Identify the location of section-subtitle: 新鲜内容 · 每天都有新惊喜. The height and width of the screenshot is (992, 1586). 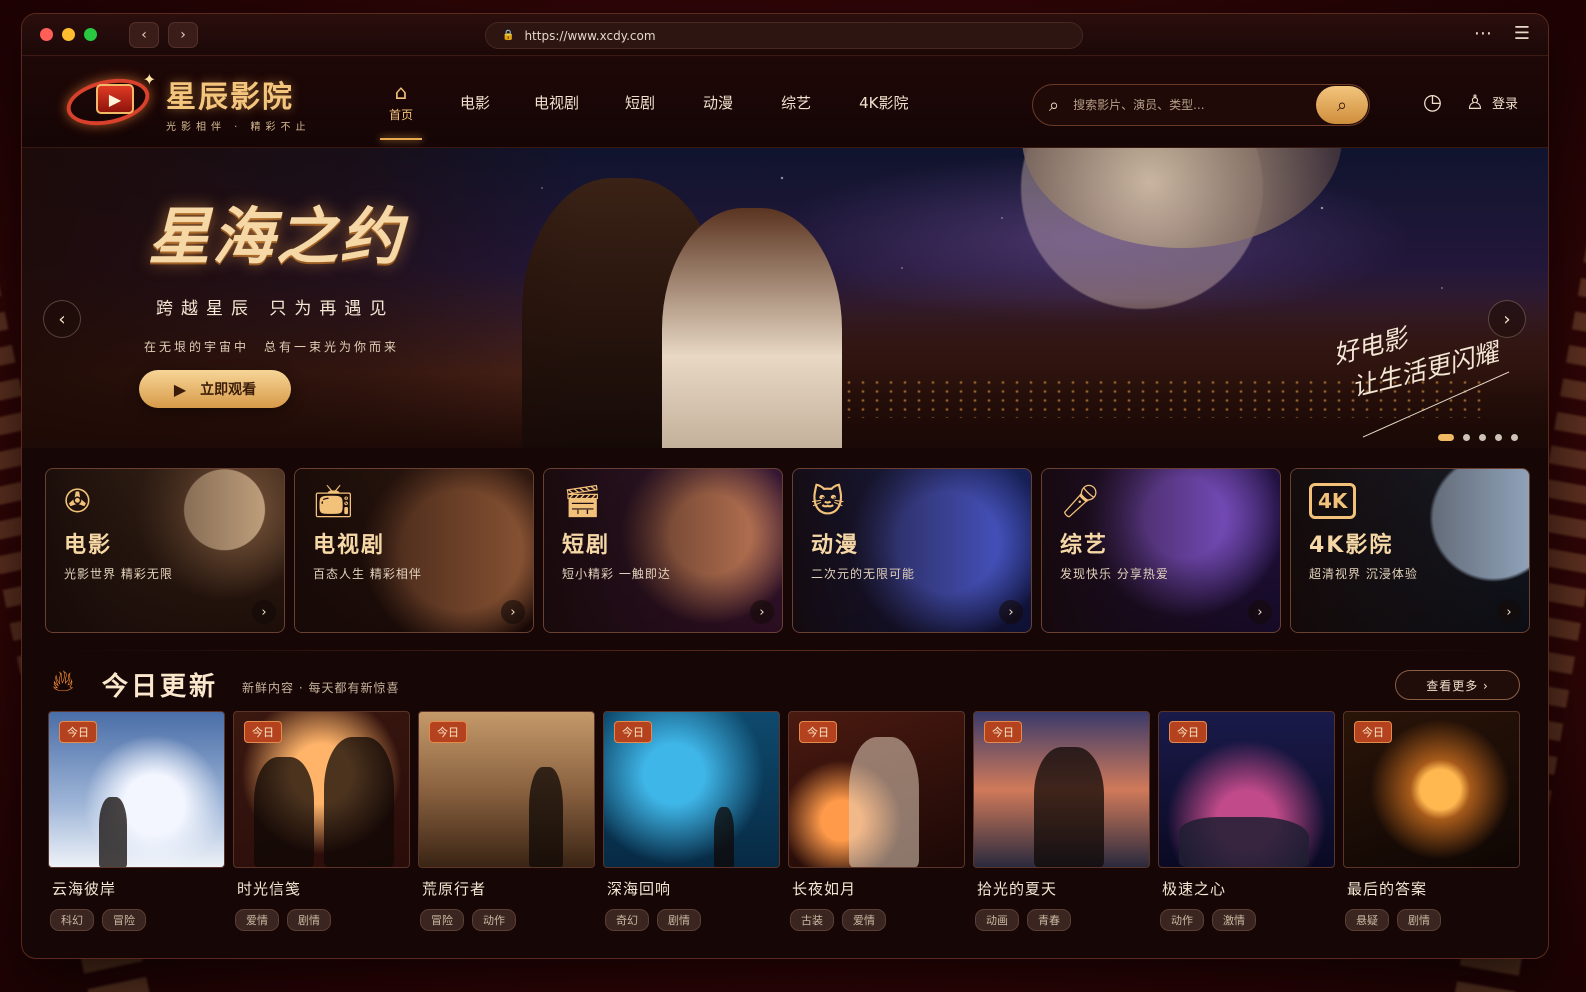
(321, 688).